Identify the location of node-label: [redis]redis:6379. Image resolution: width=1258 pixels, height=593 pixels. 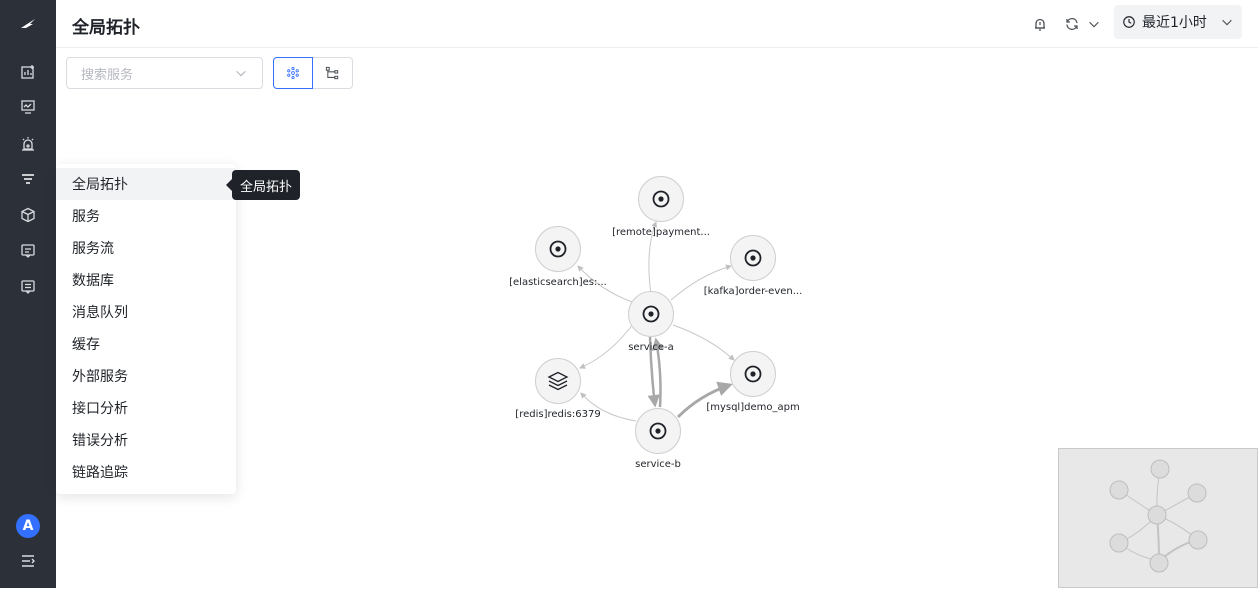
(557, 414).